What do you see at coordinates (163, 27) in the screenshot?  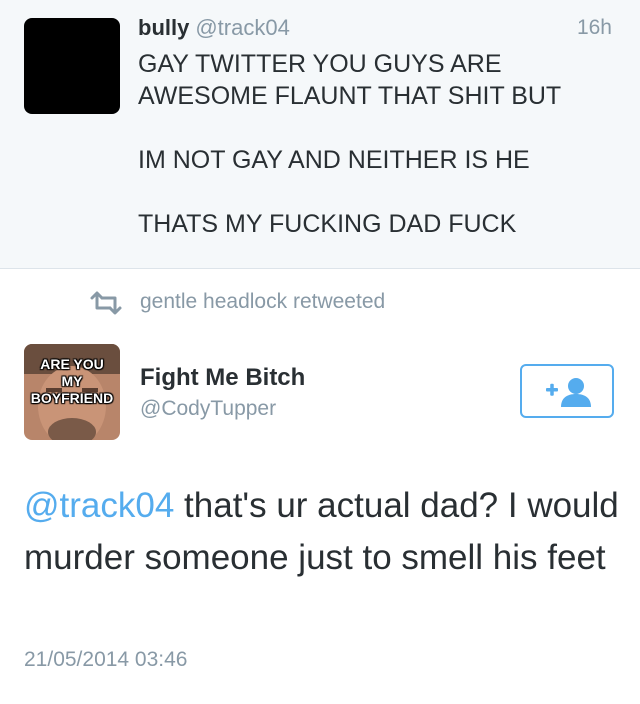 I see `author-name: bully` at bounding box center [163, 27].